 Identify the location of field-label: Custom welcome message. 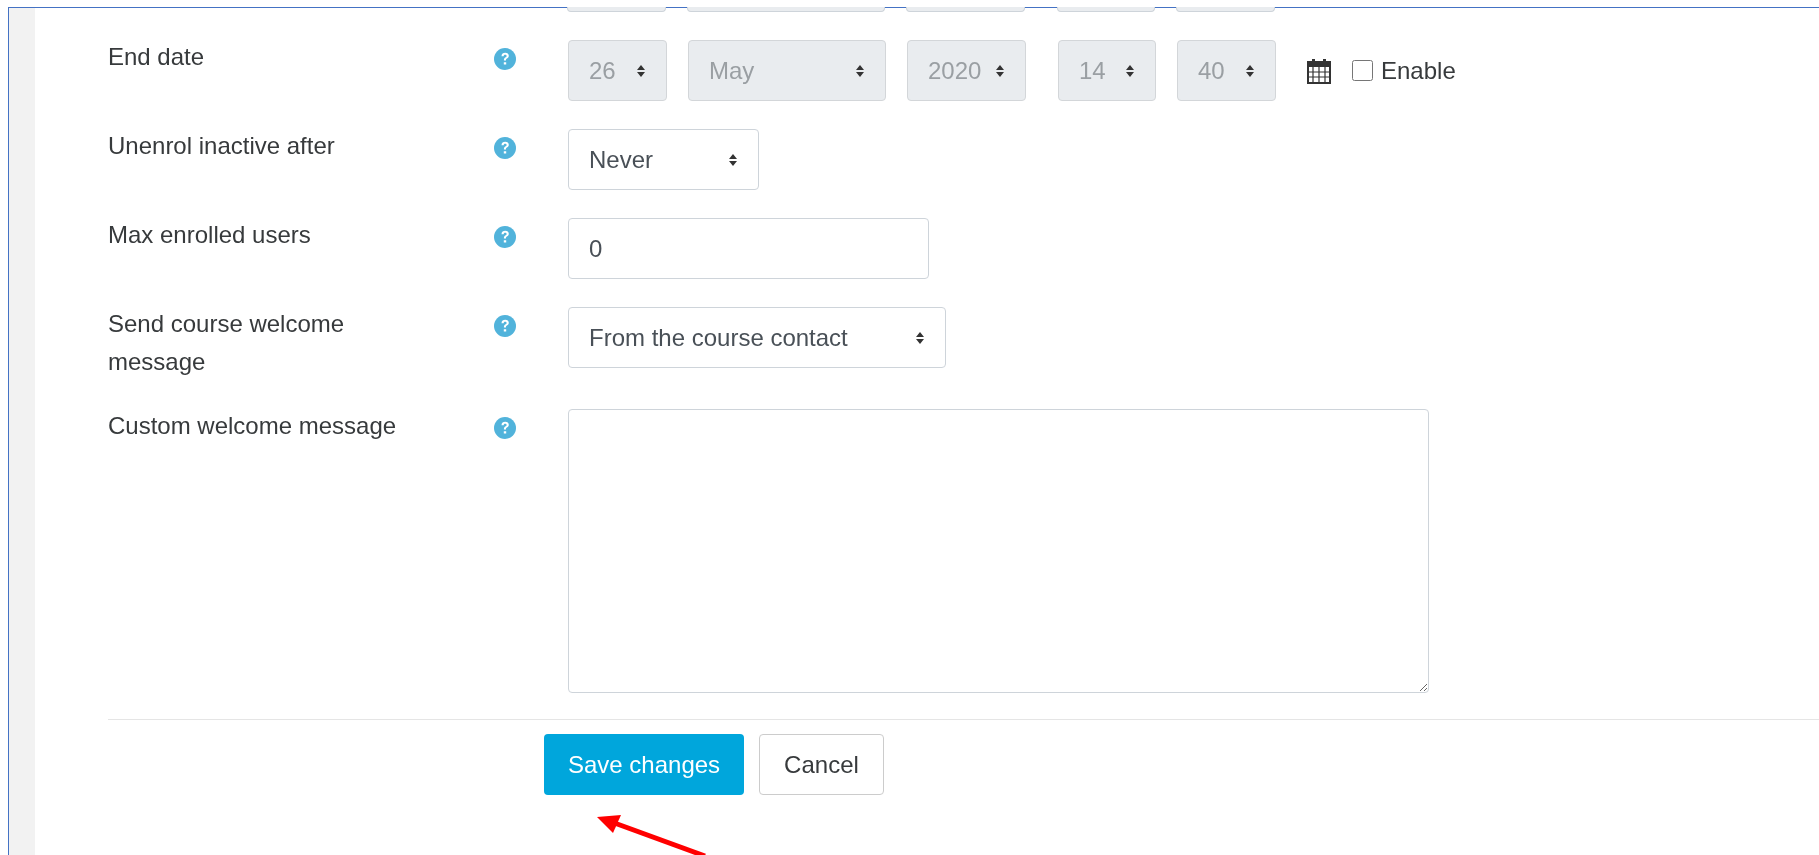
(253, 426).